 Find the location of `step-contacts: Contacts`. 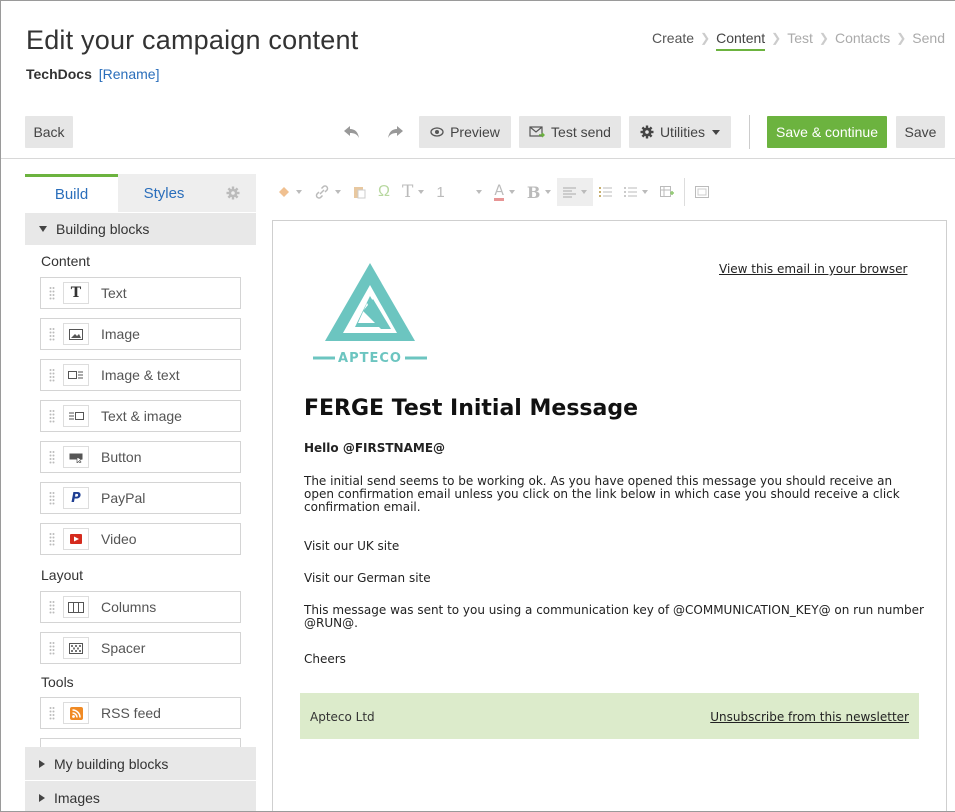

step-contacts: Contacts is located at coordinates (862, 38).